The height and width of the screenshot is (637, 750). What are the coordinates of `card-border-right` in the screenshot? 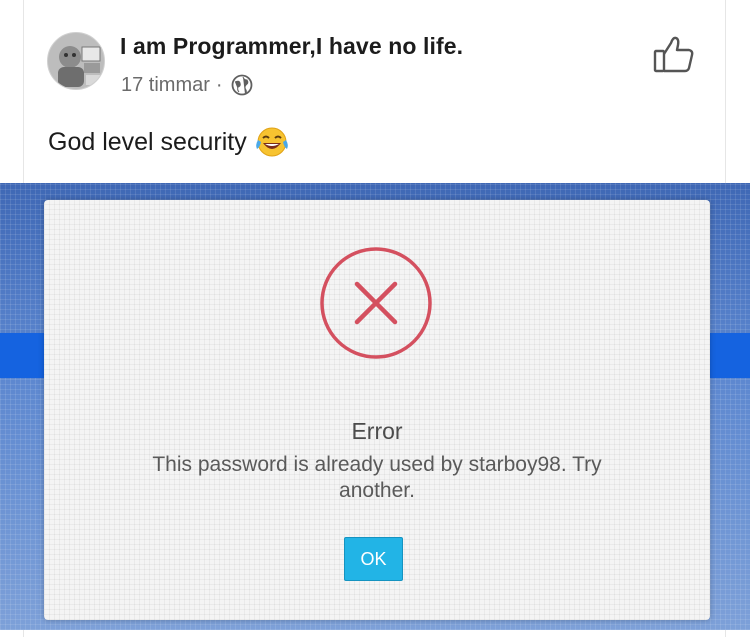 It's located at (725, 91).